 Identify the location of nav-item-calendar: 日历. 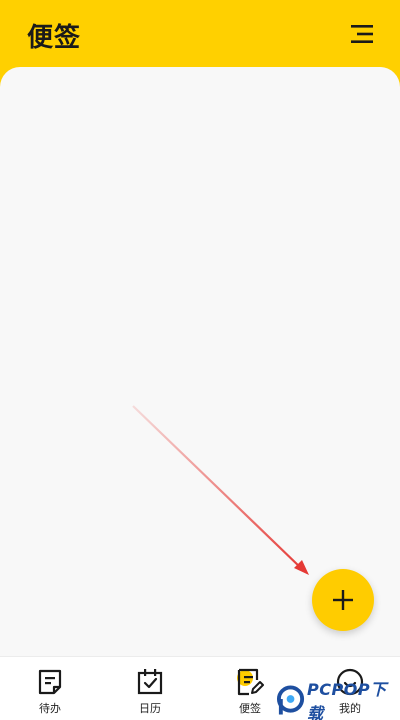
(150, 688).